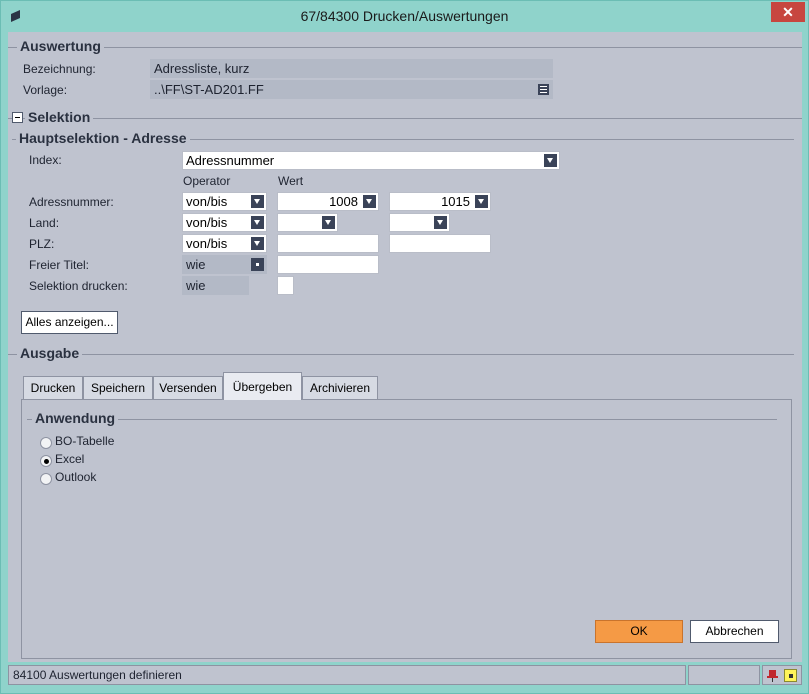 The image size is (809, 694). What do you see at coordinates (53, 387) in the screenshot?
I see `tab-drucken: Drucken` at bounding box center [53, 387].